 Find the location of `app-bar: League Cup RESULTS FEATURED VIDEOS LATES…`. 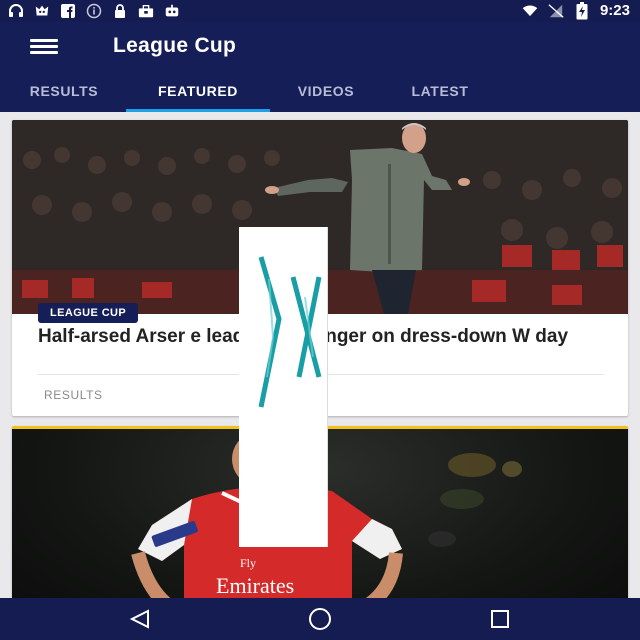

app-bar: League Cup RESULTS FEATURED VIDEOS LATES… is located at coordinates (320, 67).